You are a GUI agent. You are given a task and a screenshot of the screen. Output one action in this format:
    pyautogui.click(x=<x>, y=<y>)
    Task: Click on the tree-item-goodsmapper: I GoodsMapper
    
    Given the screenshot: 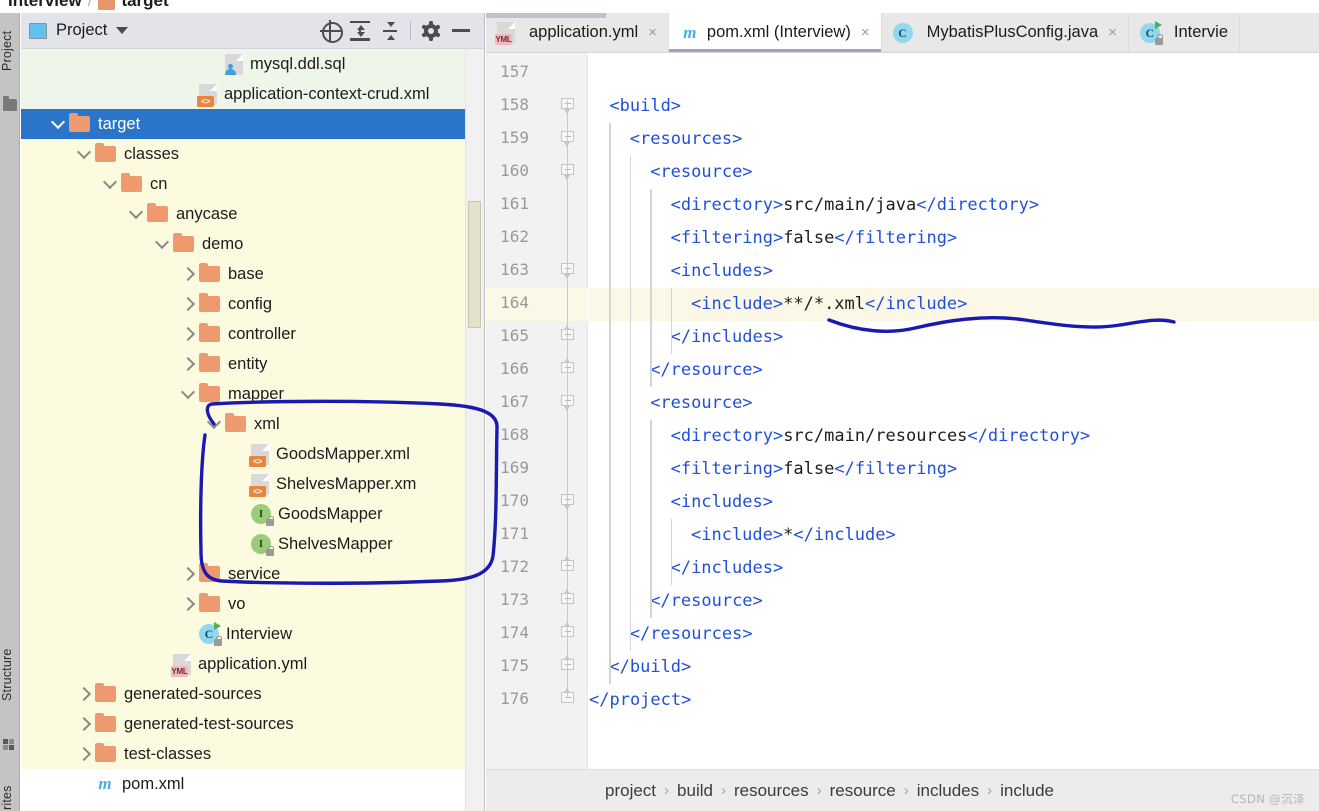 What is the action you would take?
    pyautogui.click(x=252, y=514)
    